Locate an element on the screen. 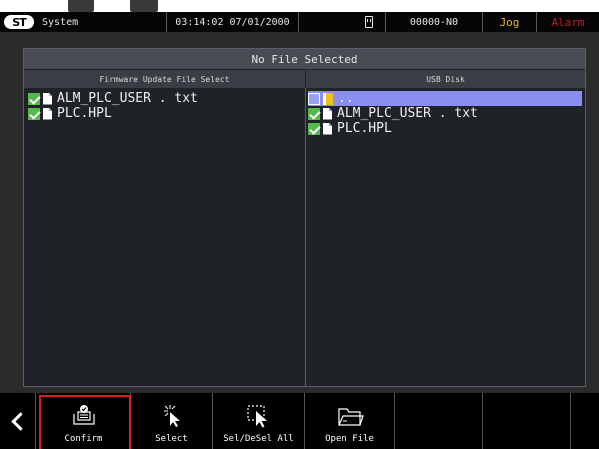 The height and width of the screenshot is (449, 599). chevron-left-icon is located at coordinates (20, 421).